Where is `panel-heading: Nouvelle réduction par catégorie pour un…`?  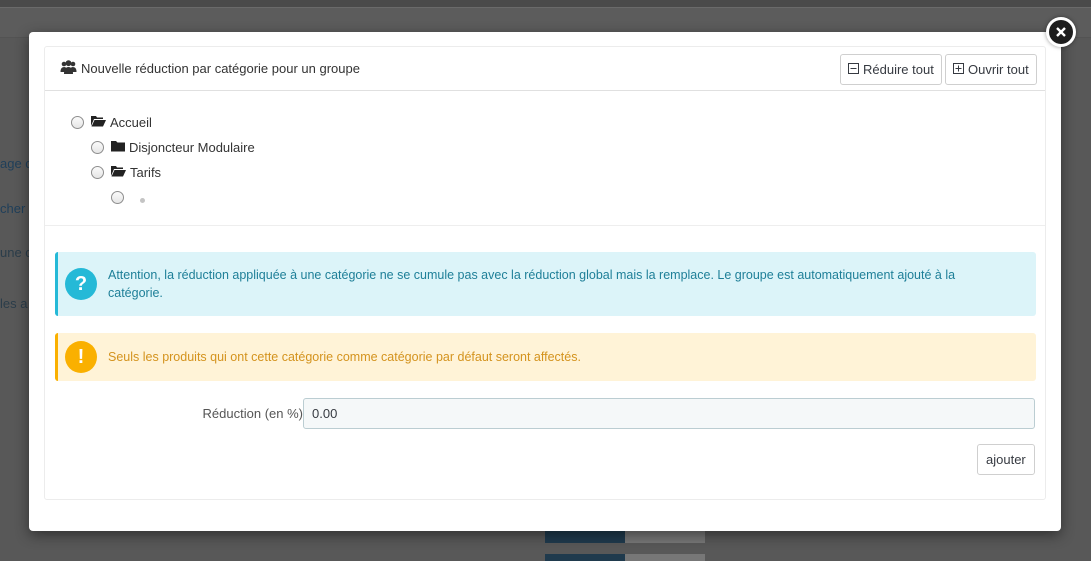 panel-heading: Nouvelle réduction par catégorie pour un… is located at coordinates (545, 69).